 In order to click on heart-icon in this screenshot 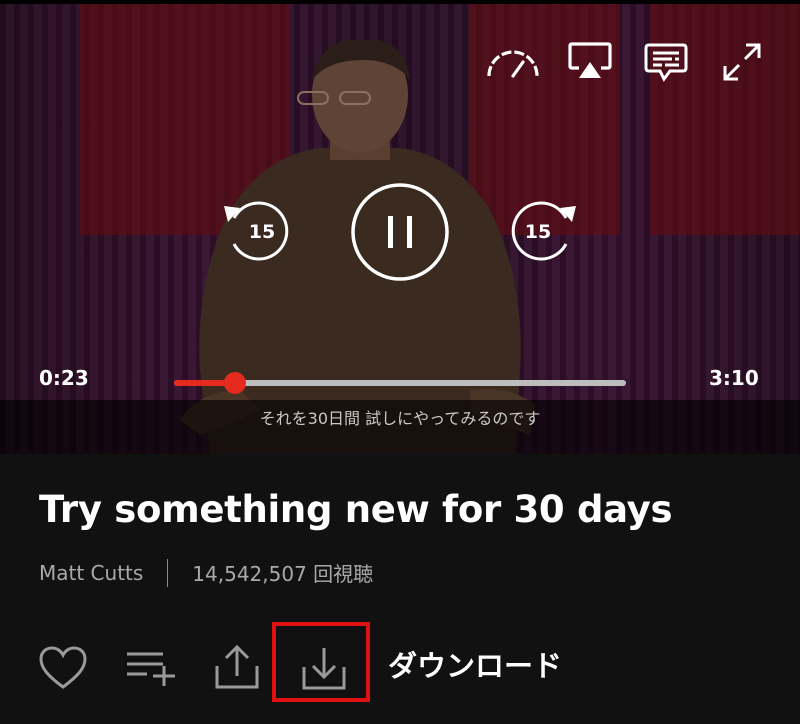, I will do `click(63, 667)`.